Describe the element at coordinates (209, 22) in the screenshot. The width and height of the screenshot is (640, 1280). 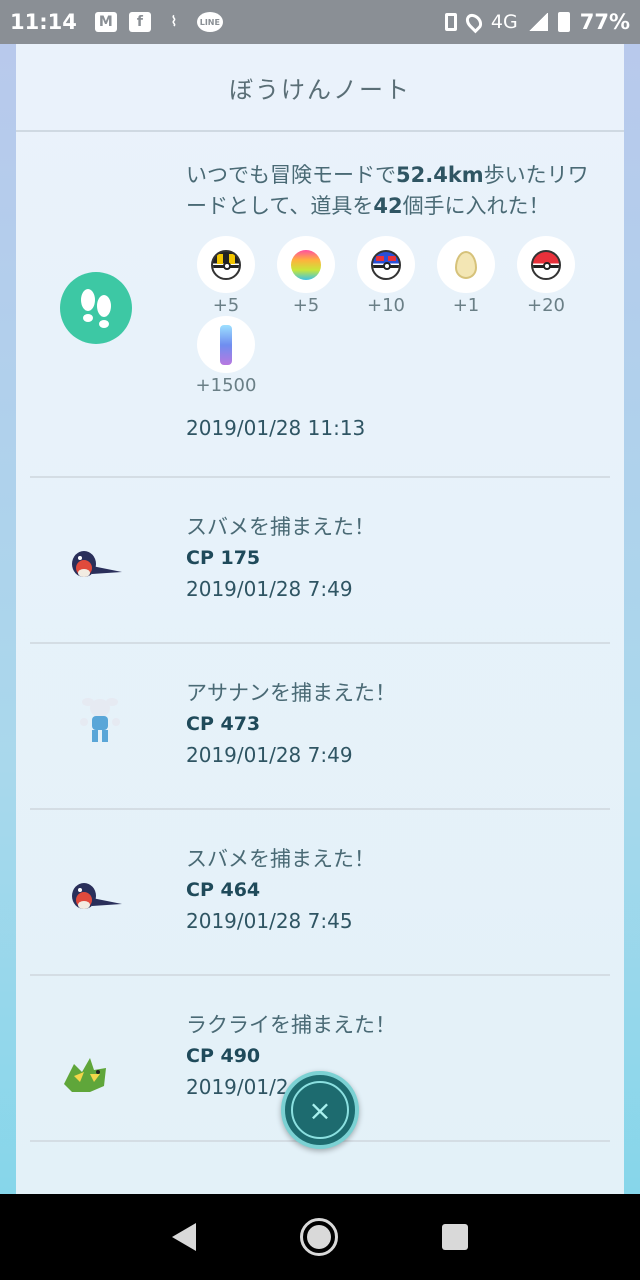
I see `line-icon: LINE` at that location.